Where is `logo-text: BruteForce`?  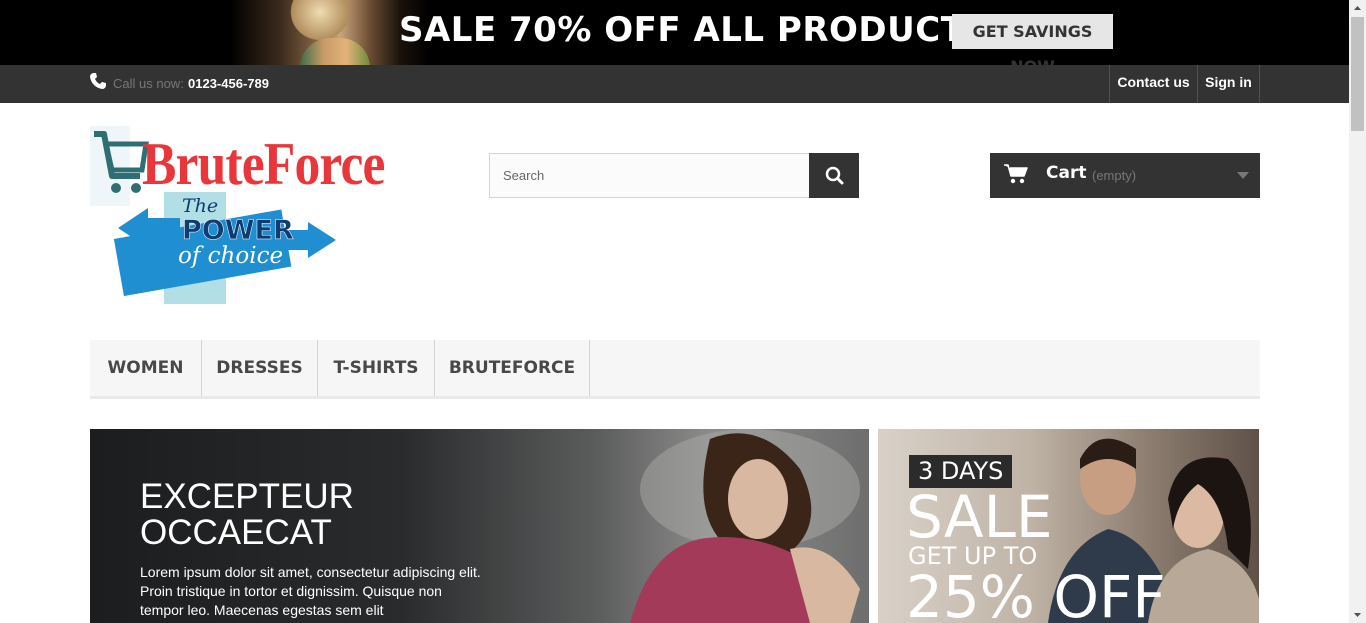
logo-text: BruteForce is located at coordinates (263, 164).